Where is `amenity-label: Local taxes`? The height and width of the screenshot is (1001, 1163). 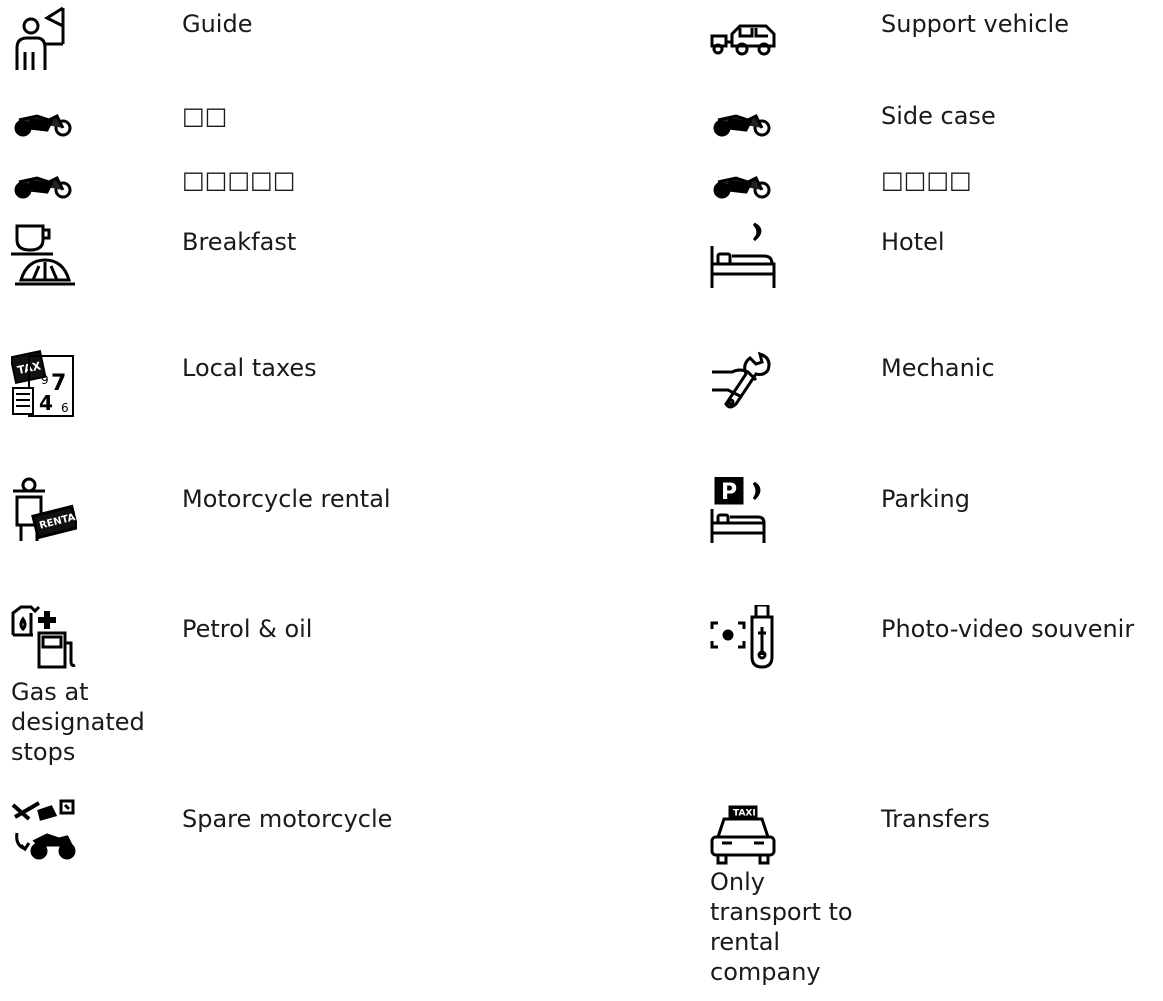
amenity-label: Local taxes is located at coordinates (249, 368).